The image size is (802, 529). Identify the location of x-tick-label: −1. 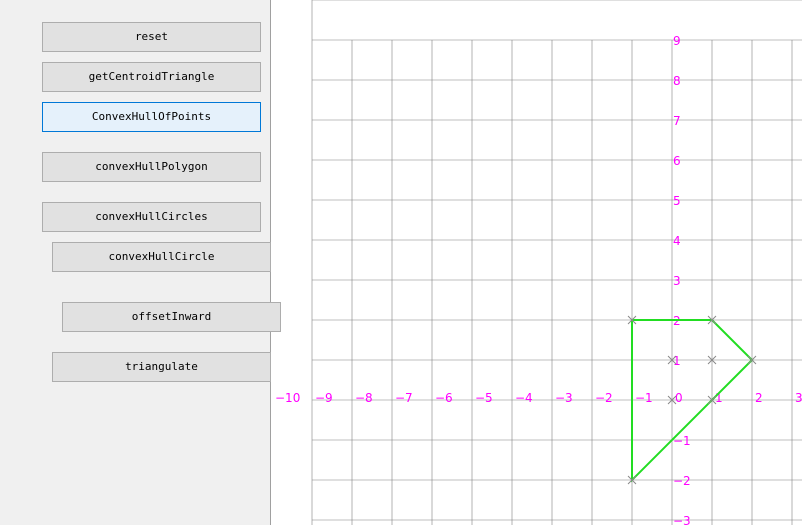
(644, 398).